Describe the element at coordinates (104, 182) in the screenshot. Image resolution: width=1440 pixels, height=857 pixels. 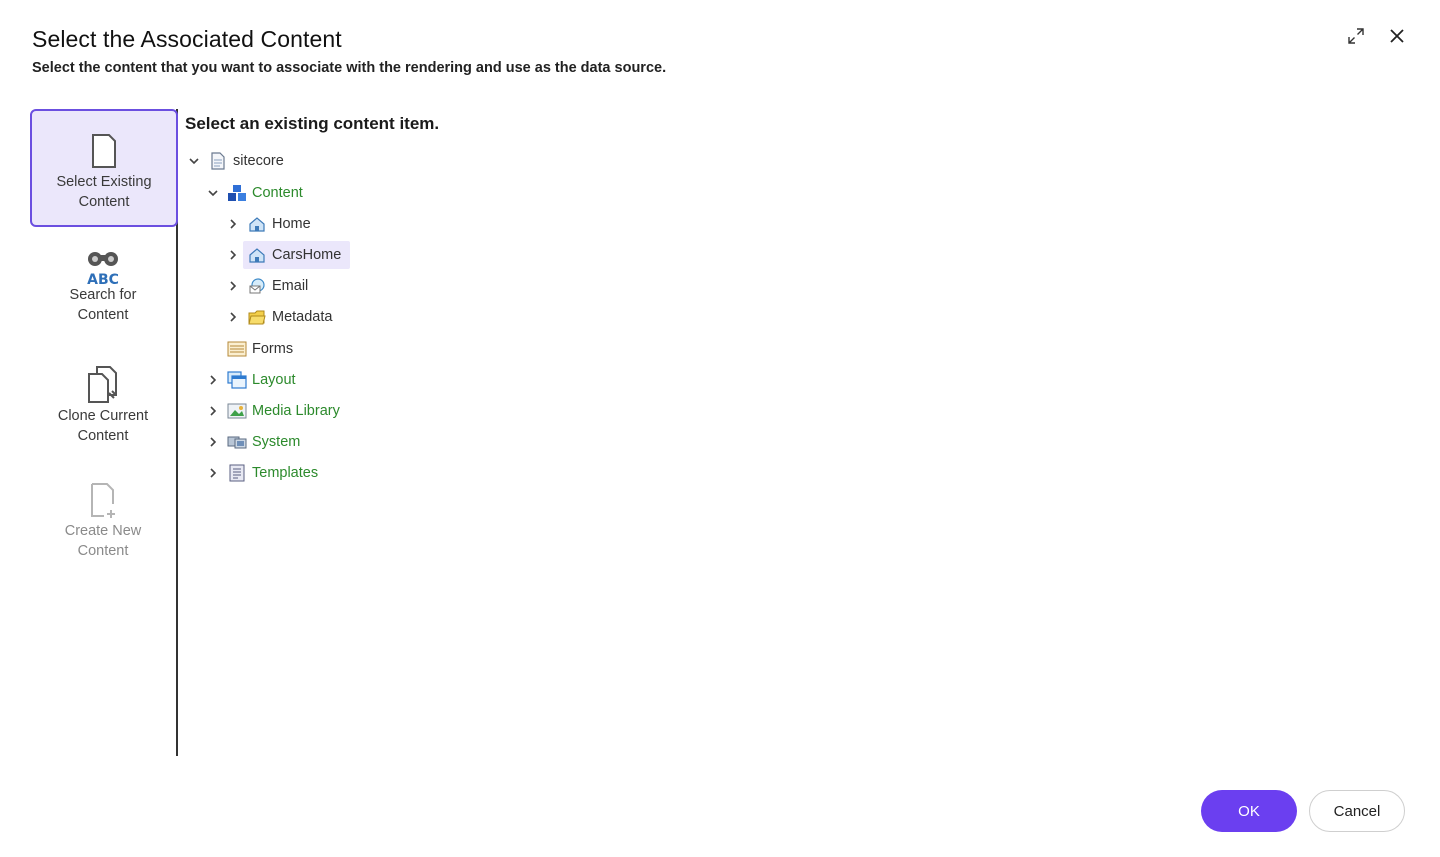
I see `nav-label-line1: Select Existing` at that location.